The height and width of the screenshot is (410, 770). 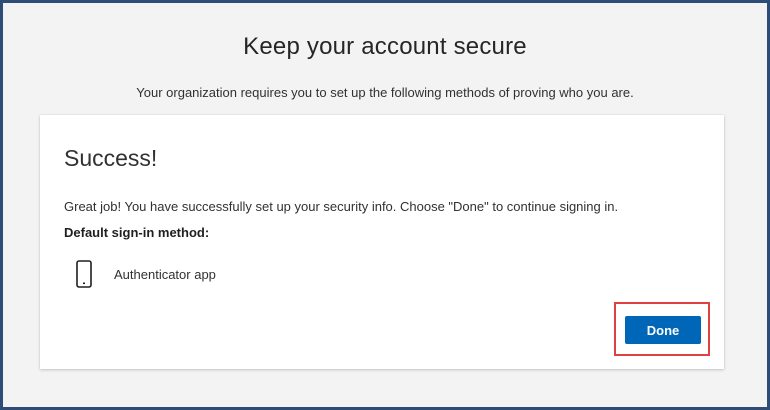 I want to click on success-heading: Success!, so click(x=111, y=158).